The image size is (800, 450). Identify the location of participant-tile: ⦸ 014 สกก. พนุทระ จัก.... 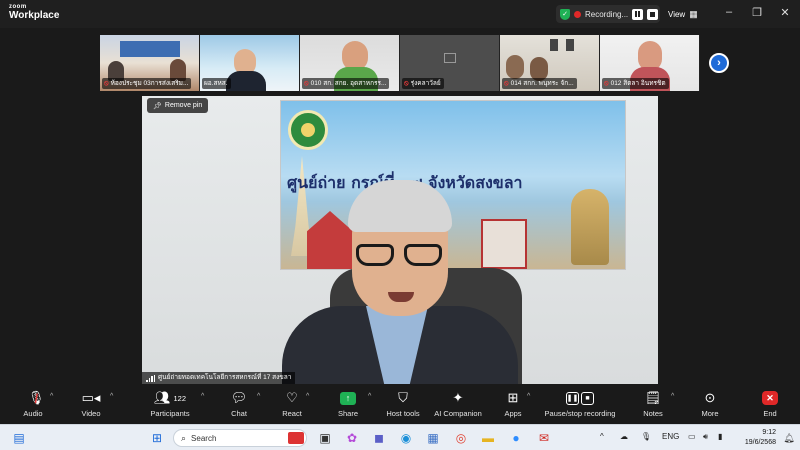
(550, 63).